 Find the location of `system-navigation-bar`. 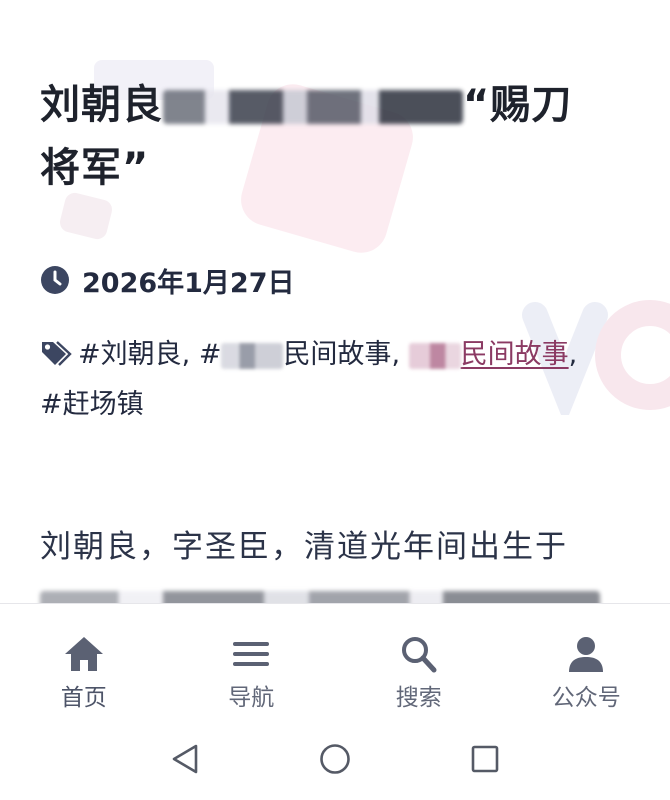

system-navigation-bar is located at coordinates (335, 759).